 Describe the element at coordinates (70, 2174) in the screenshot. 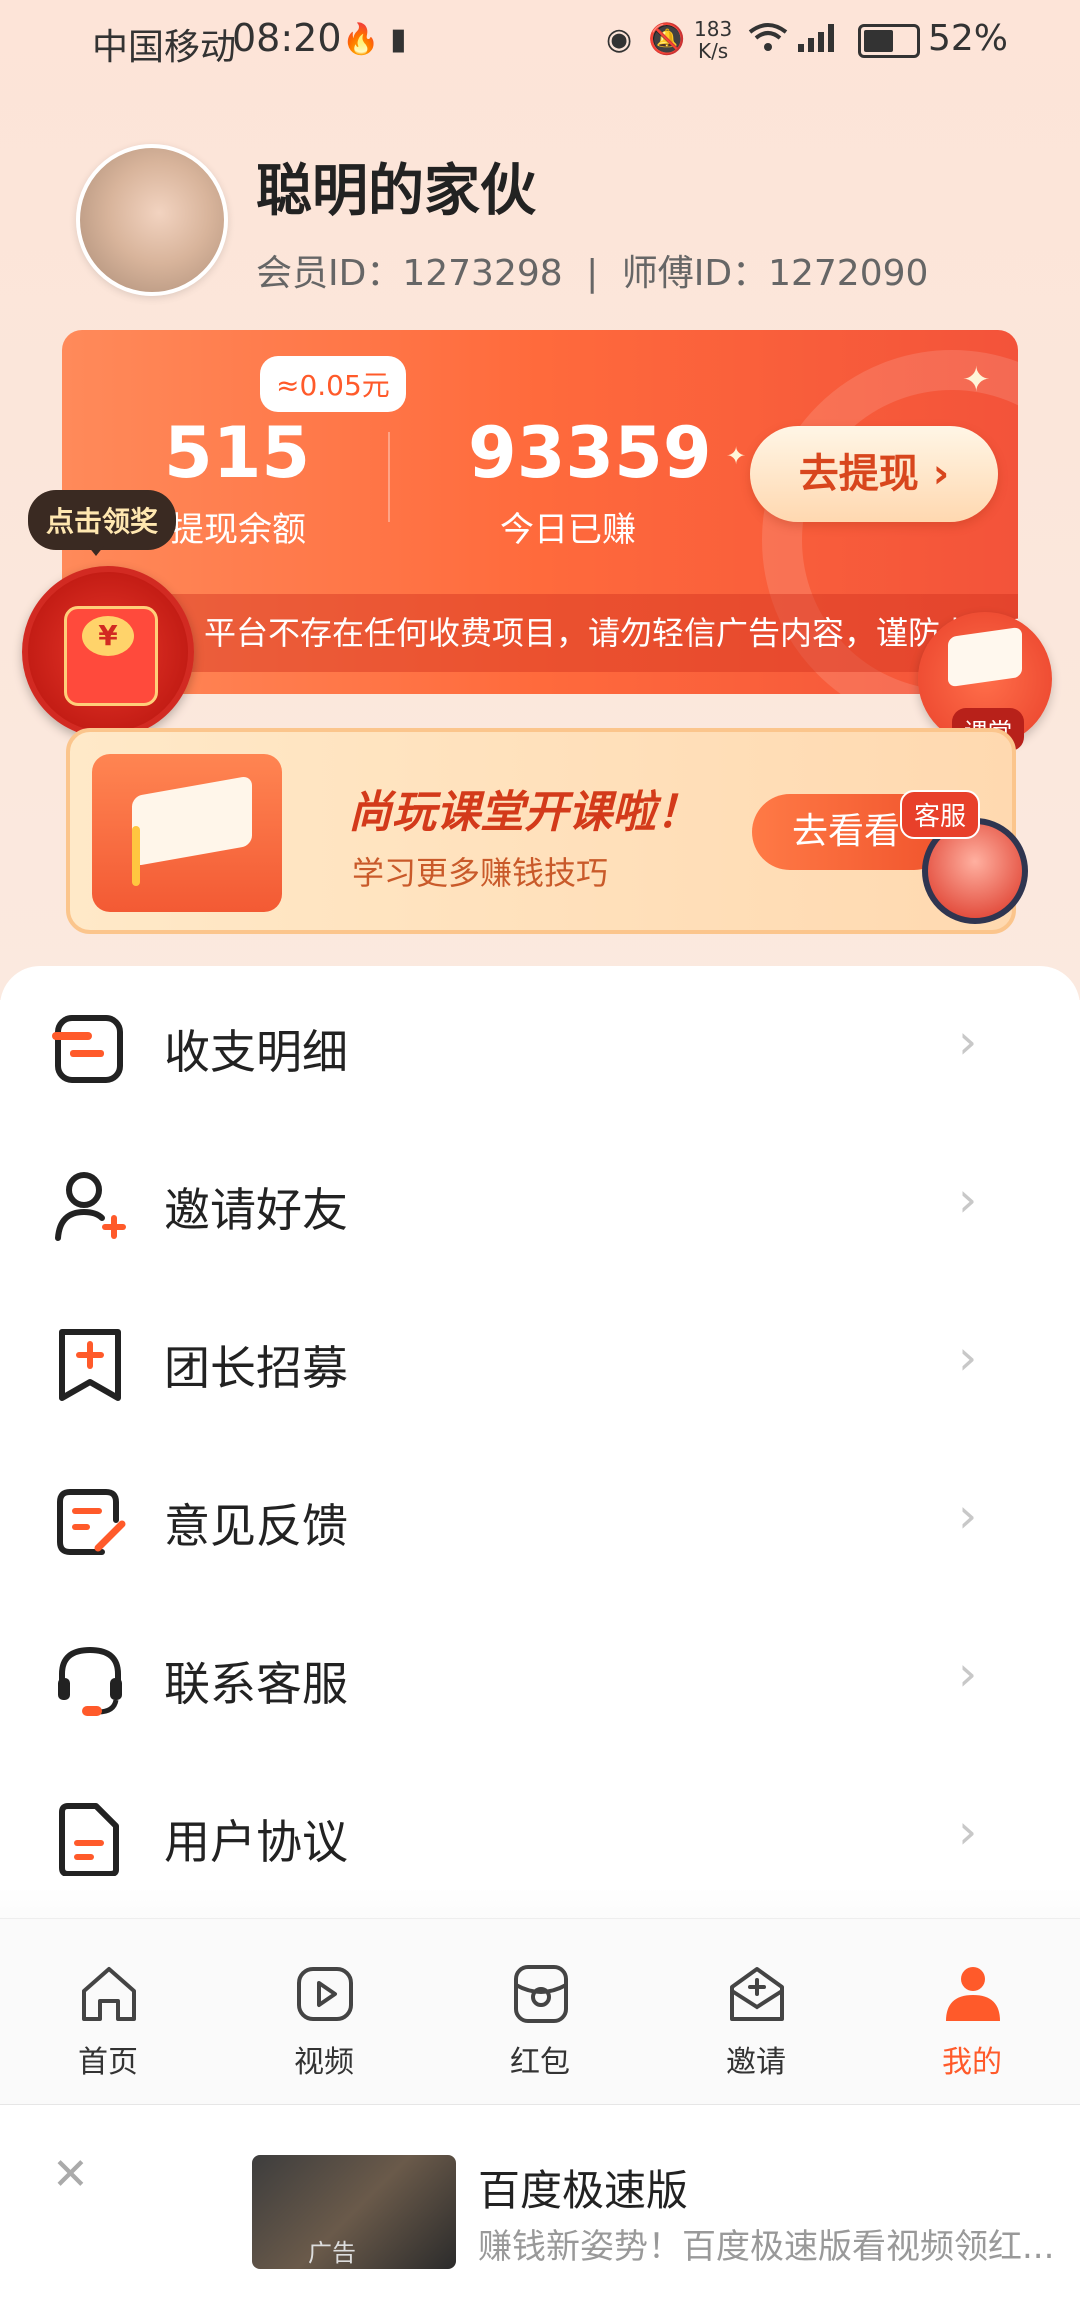

I see `close-icon: ✕` at that location.